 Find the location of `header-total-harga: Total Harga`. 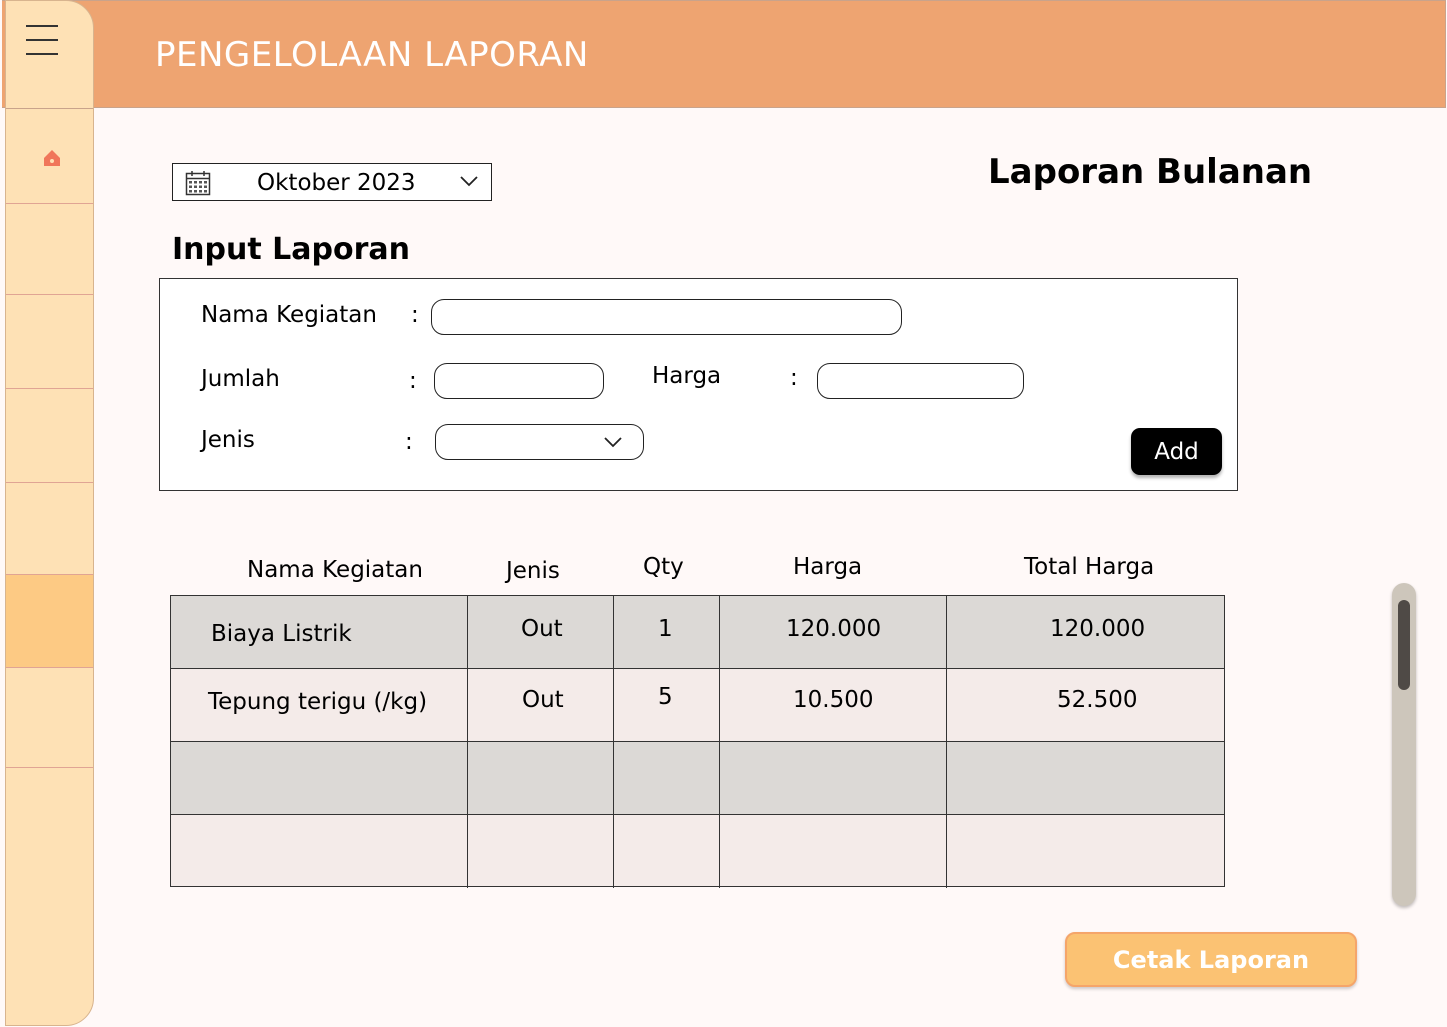

header-total-harga: Total Harga is located at coordinates (1089, 567).